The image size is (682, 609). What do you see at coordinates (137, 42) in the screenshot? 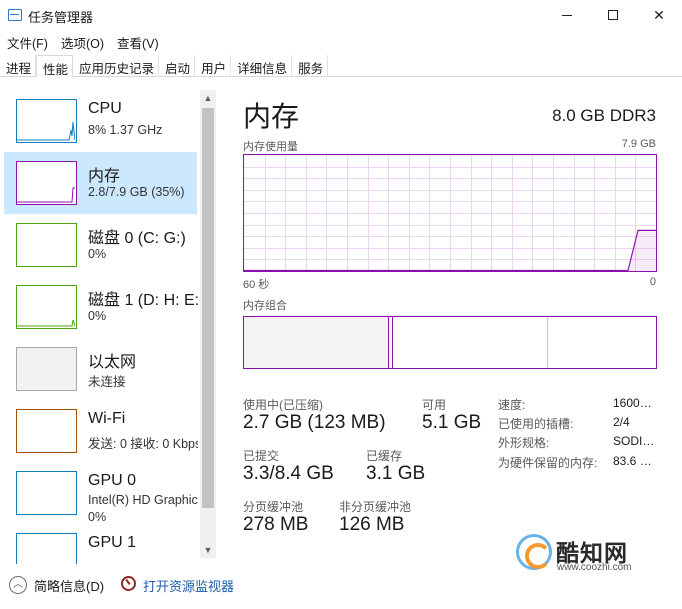
I see `menu-view: 查看(V)` at bounding box center [137, 42].